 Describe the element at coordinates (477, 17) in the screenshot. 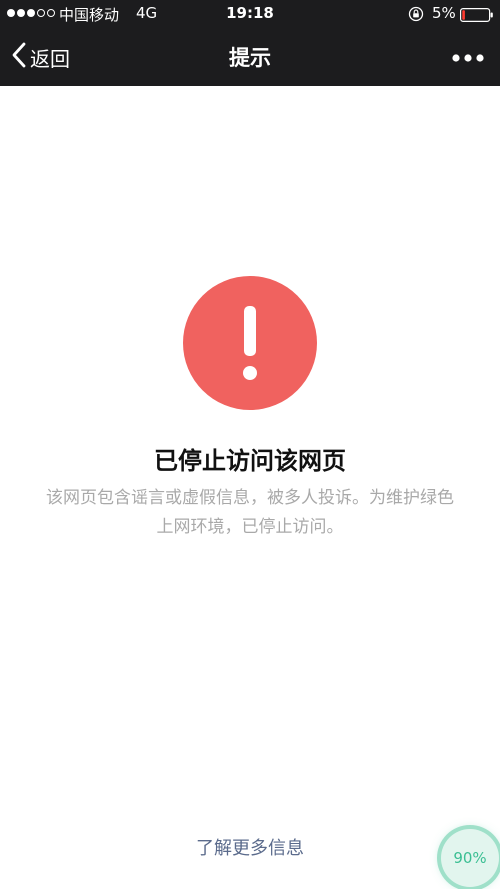

I see `battery-icon` at that location.